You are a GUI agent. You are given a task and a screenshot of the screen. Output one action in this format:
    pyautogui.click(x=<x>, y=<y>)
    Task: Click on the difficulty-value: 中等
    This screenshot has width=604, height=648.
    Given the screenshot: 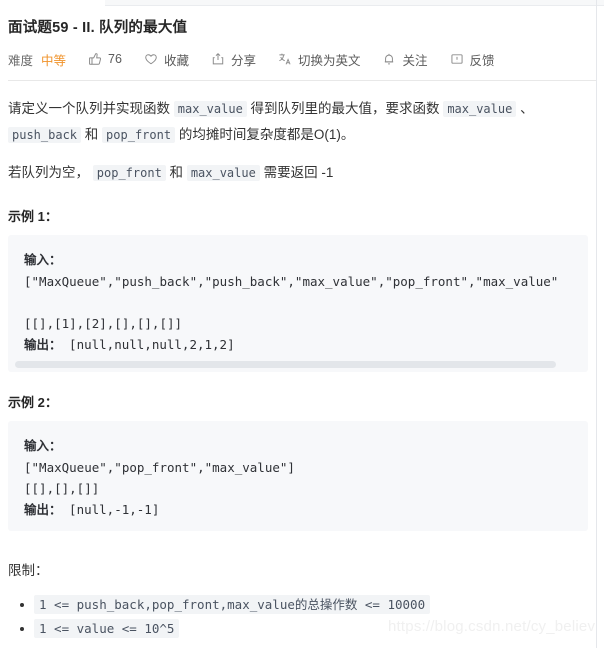 What is the action you would take?
    pyautogui.click(x=54, y=60)
    